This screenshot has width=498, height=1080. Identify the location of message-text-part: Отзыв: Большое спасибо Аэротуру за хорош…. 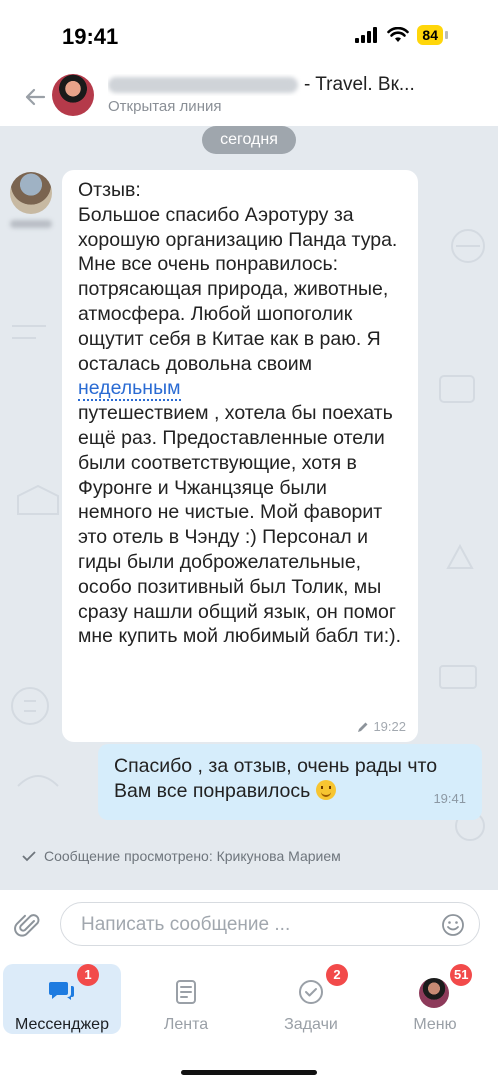
(238, 277).